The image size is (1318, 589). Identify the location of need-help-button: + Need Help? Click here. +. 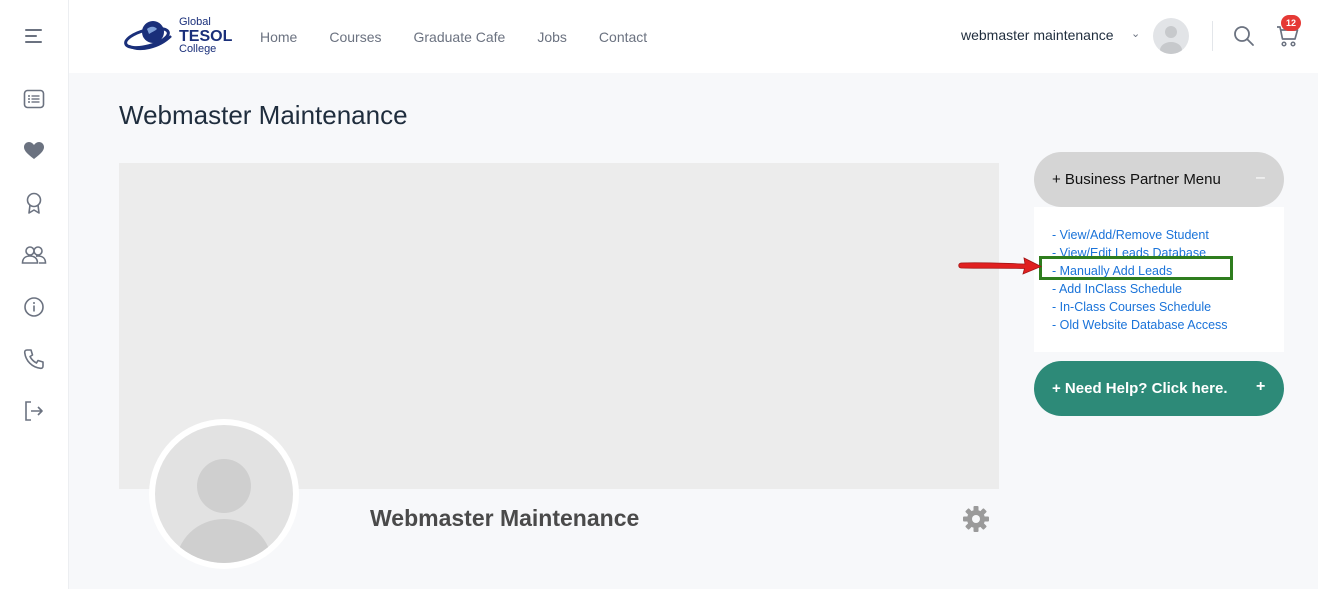
(1159, 388).